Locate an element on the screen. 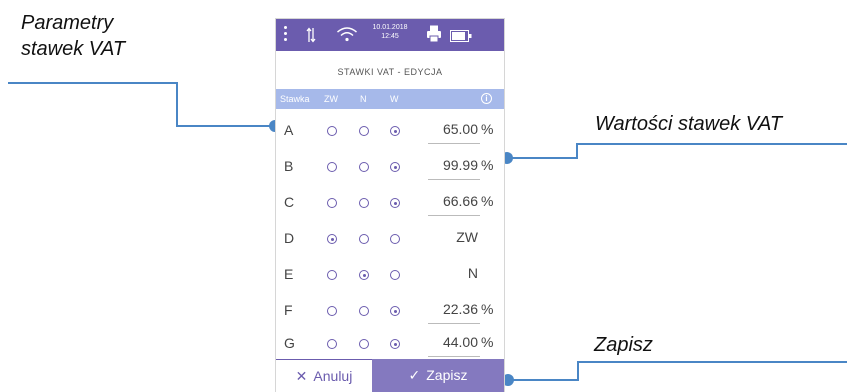 The height and width of the screenshot is (392, 847). status-date: 10.01.2018 is located at coordinates (390, 27).